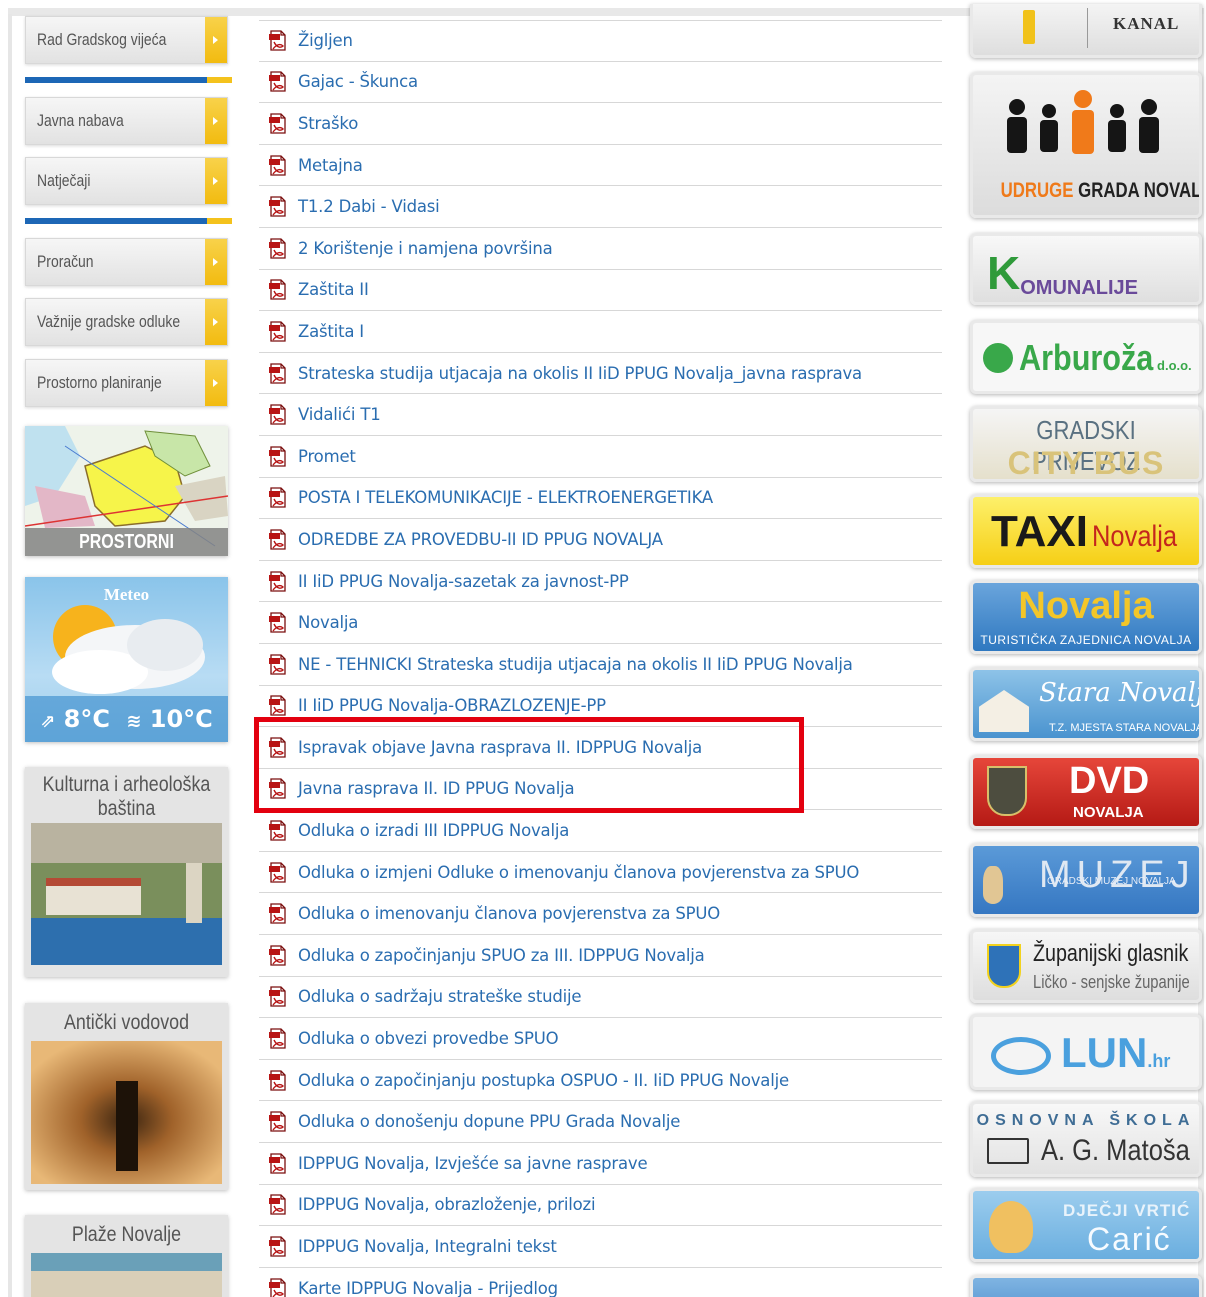 The width and height of the screenshot is (1206, 1297). What do you see at coordinates (600, 332) in the screenshot?
I see `document-row: Zaštita I` at bounding box center [600, 332].